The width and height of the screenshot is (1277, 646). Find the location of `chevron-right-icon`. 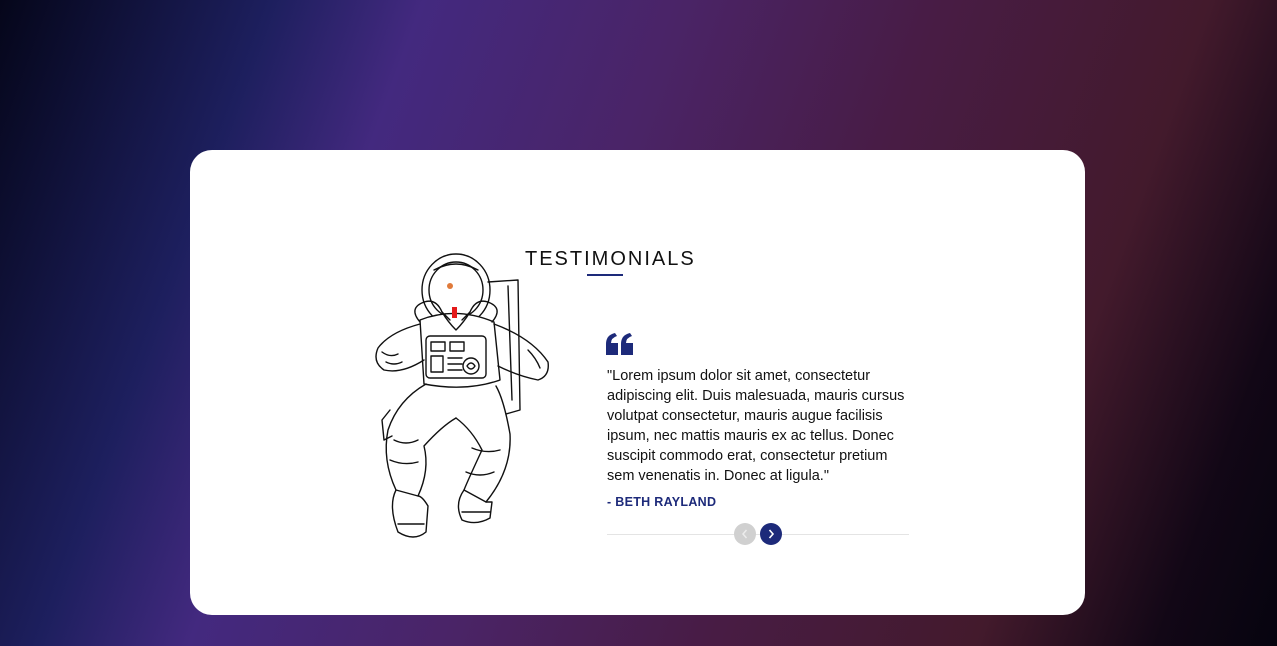

chevron-right-icon is located at coordinates (771, 534).